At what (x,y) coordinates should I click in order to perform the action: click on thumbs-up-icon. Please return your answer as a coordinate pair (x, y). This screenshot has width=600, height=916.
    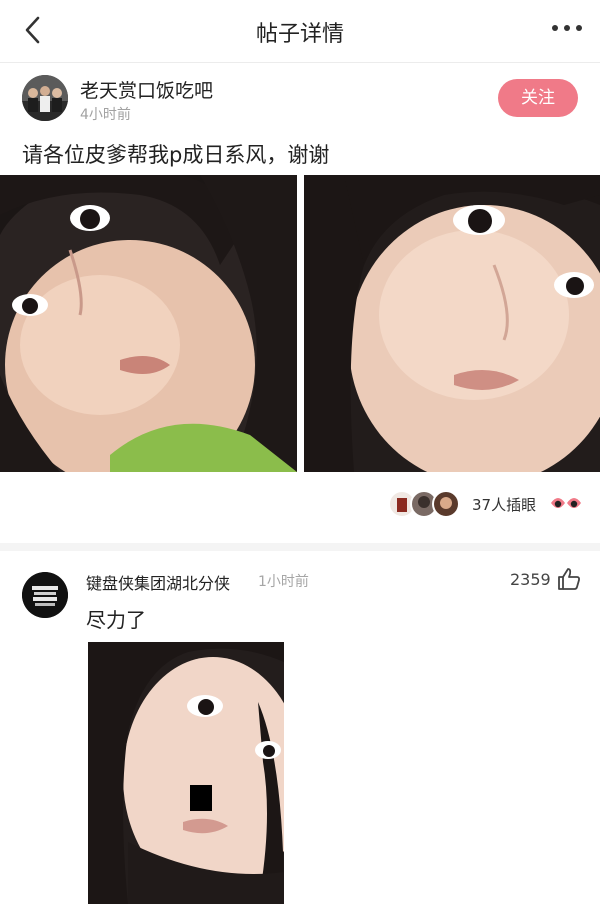
    Looking at the image, I should click on (569, 579).